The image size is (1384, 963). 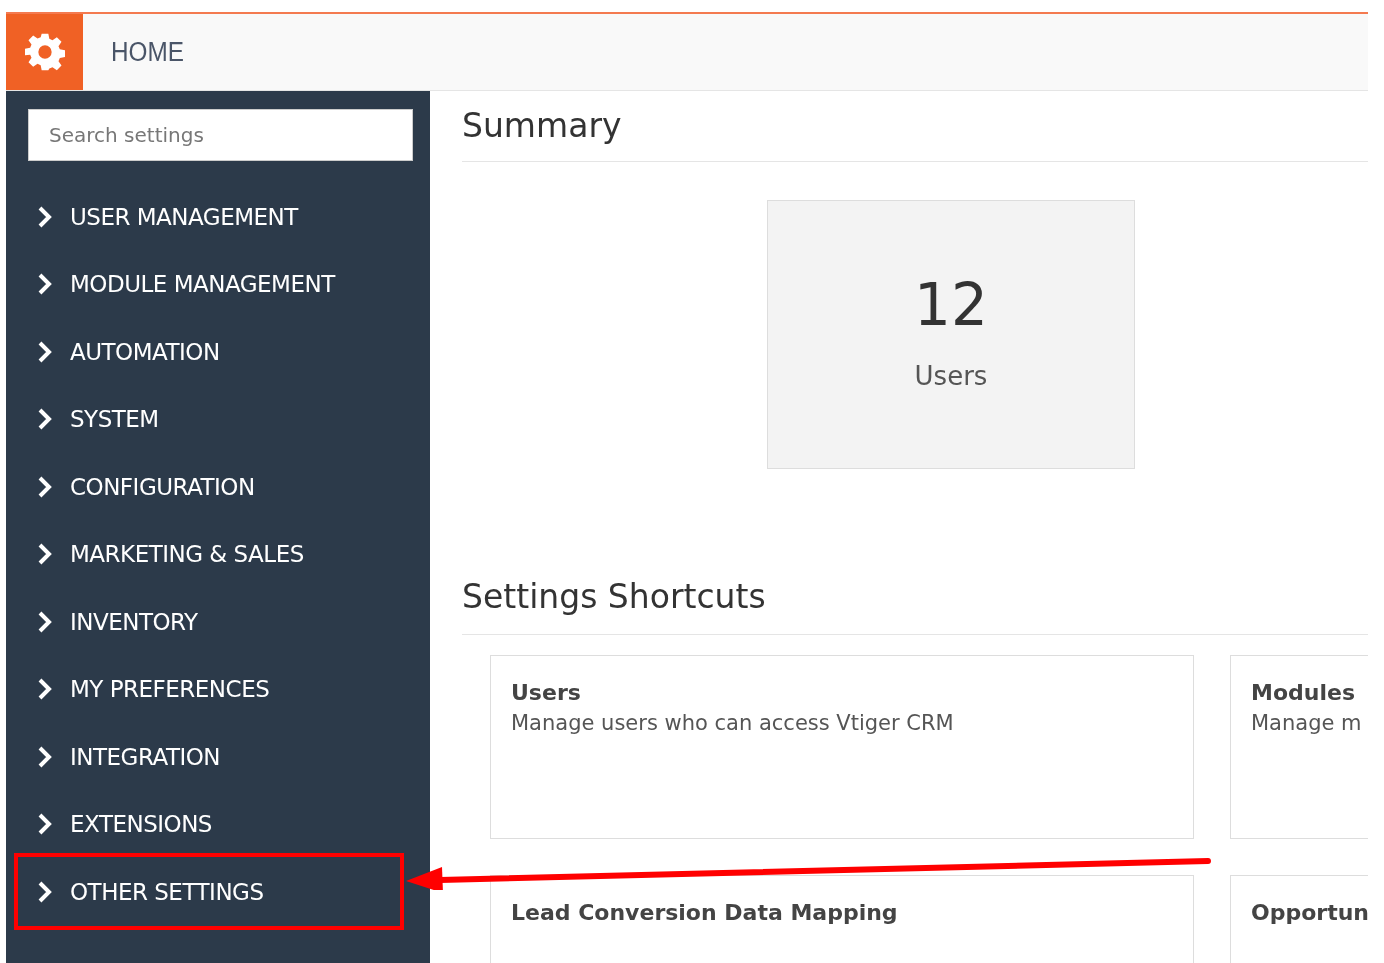 What do you see at coordinates (546, 693) in the screenshot?
I see `card-title: Users` at bounding box center [546, 693].